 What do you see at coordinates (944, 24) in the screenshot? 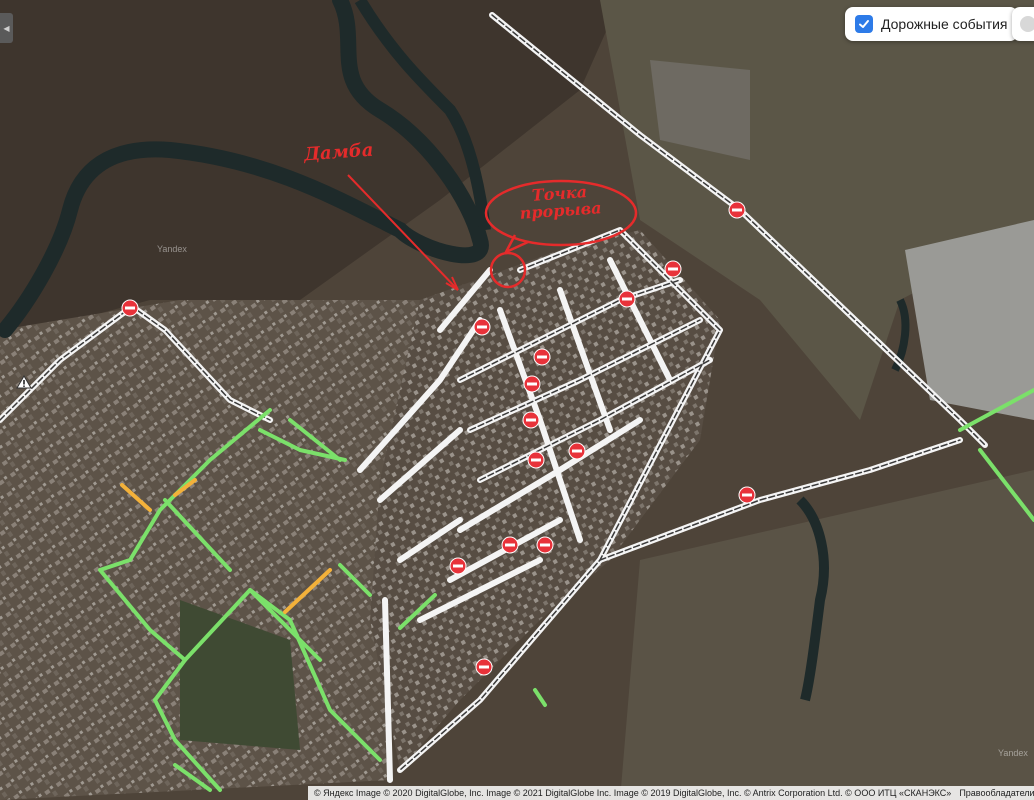
I see `traffic-events-label: Дорожные события` at bounding box center [944, 24].